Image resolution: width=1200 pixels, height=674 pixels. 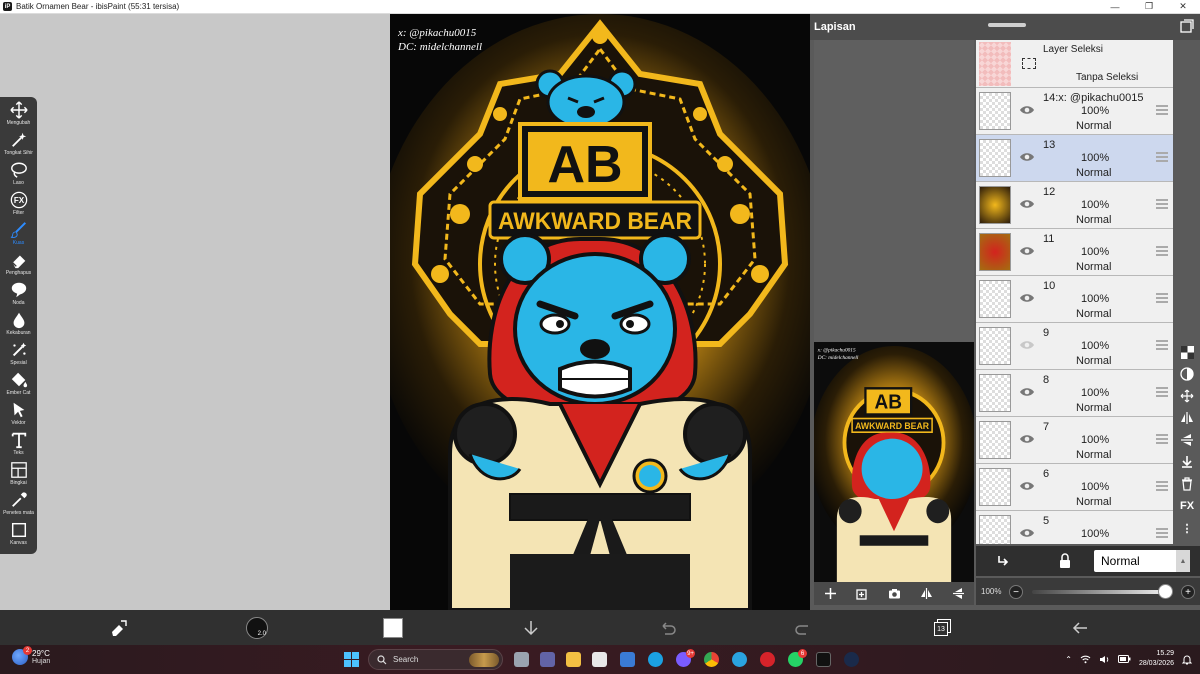 I want to click on flip-vertical-icon, so click(x=958, y=593).